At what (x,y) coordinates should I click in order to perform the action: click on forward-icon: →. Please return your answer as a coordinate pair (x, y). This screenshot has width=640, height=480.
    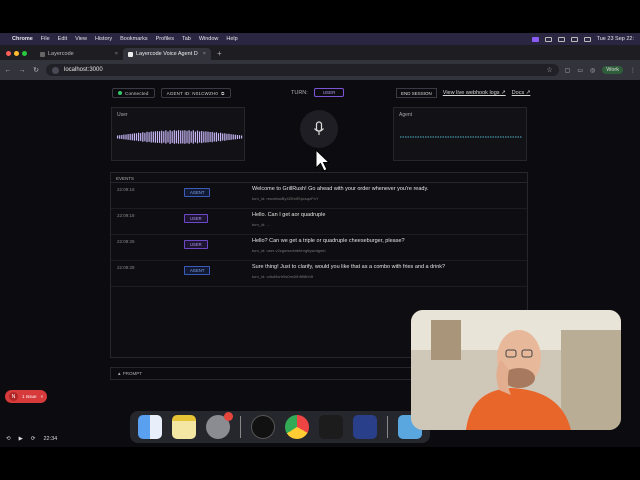
    Looking at the image, I should click on (22, 70).